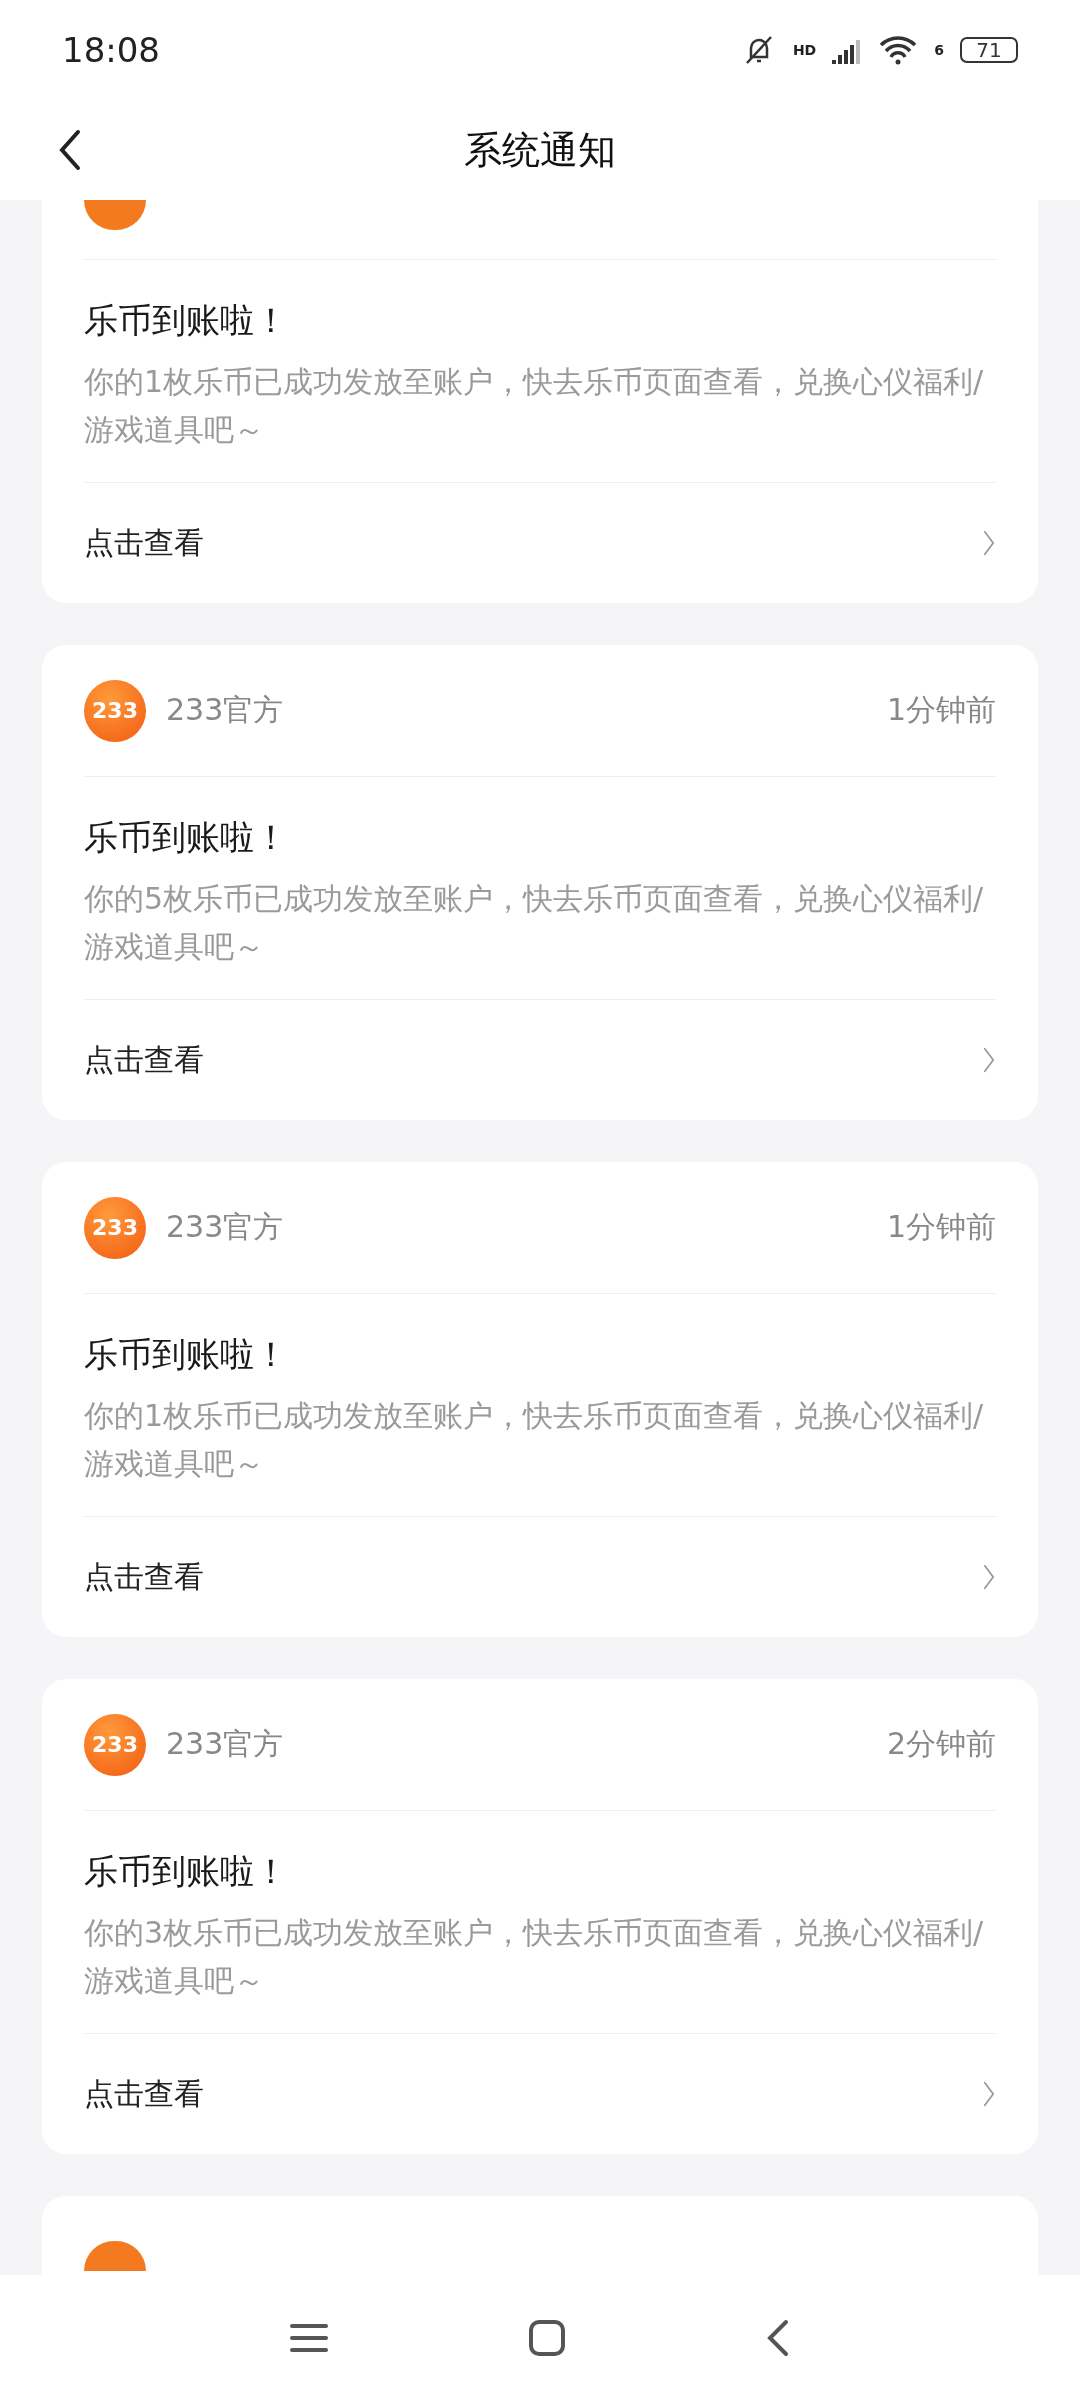 The image size is (1080, 2400). What do you see at coordinates (111, 50) in the screenshot?
I see `clock: 18:08` at bounding box center [111, 50].